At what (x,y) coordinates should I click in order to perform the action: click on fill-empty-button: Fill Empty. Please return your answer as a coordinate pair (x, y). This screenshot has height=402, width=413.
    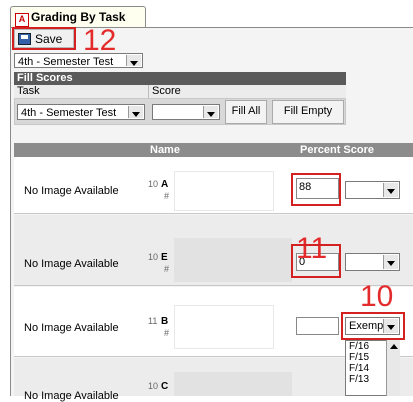
    Looking at the image, I should click on (308, 112).